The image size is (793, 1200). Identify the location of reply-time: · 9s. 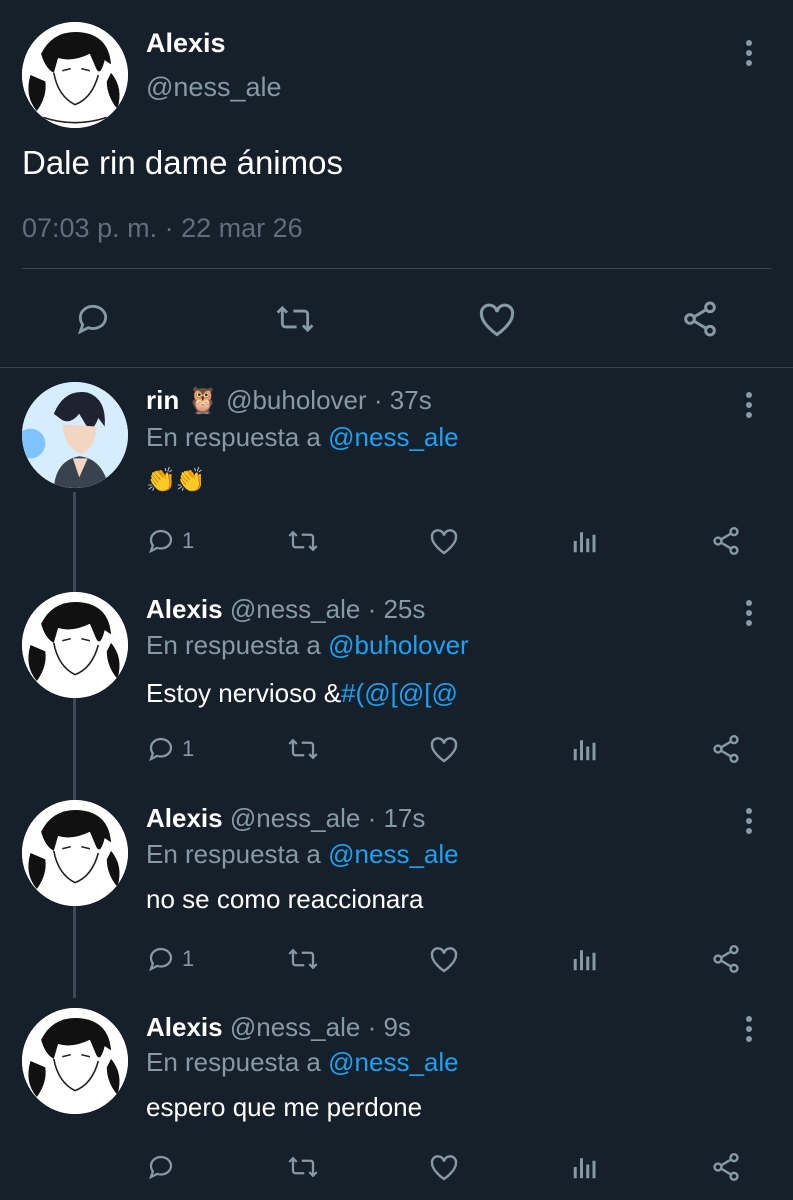
(389, 1027).